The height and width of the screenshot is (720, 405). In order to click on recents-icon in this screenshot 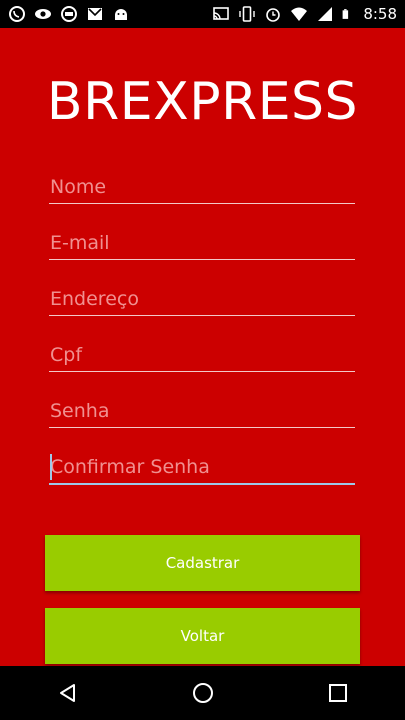, I will do `click(337, 693)`.